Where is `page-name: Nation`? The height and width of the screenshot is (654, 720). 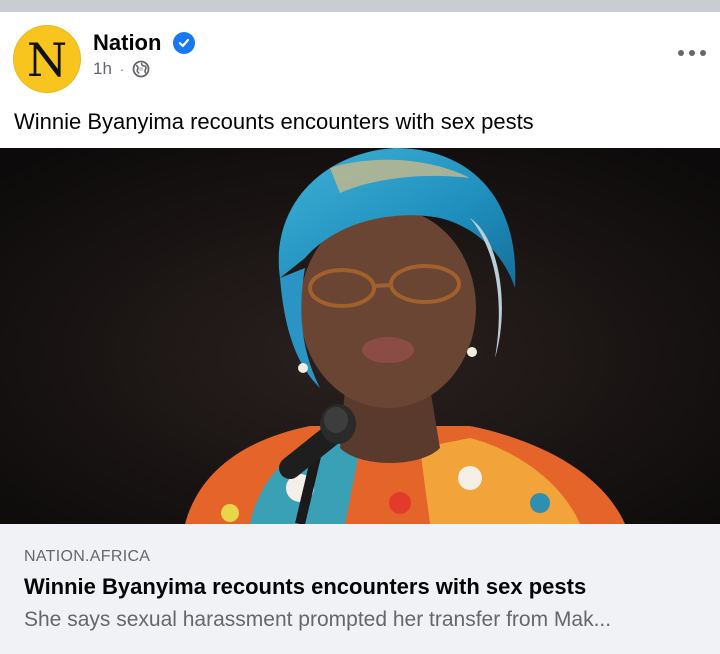
page-name: Nation is located at coordinates (127, 43).